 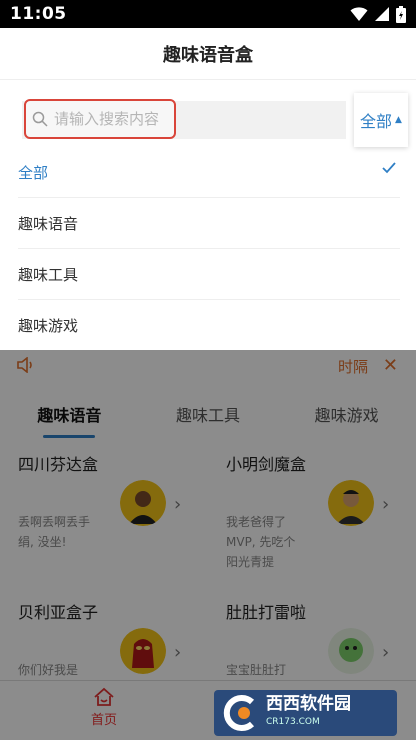 I want to click on watermark-logo: 西西软件园 CR173.COM, so click(x=305, y=713).